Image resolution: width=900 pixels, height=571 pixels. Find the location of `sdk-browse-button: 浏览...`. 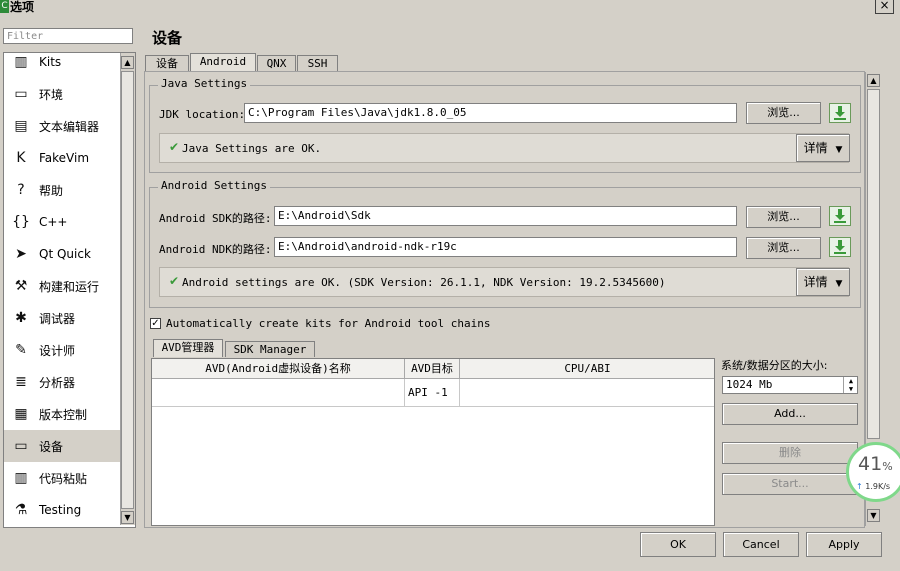

sdk-browse-button: 浏览... is located at coordinates (783, 217).